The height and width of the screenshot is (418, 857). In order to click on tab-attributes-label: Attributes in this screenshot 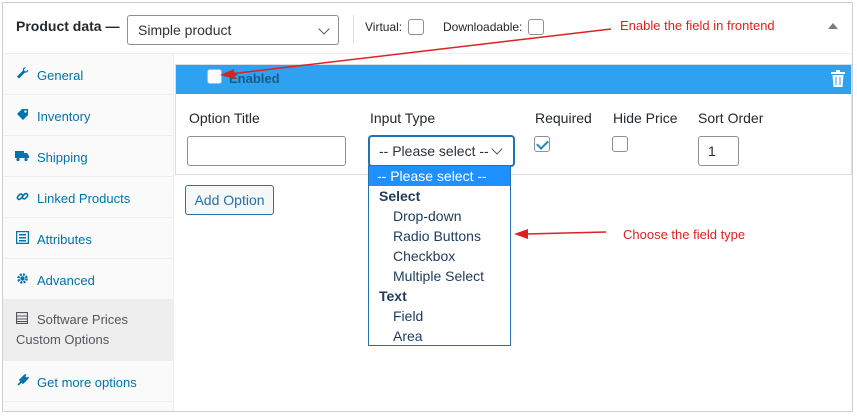, I will do `click(64, 239)`.